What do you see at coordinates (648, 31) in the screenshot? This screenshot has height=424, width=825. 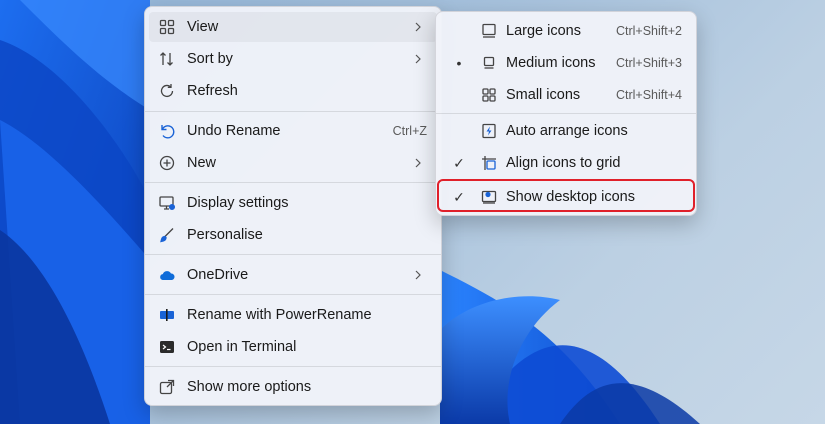 I see `shortcut-label: Ctrl+Shift+2` at bounding box center [648, 31].